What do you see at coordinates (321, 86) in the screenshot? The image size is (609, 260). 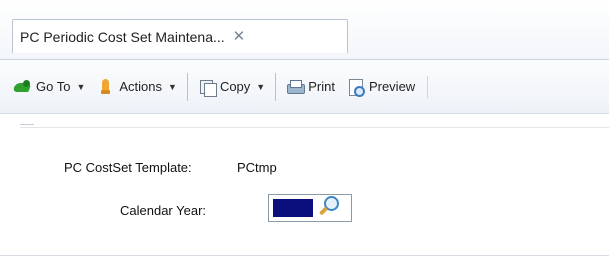 I see `print-label: Print` at bounding box center [321, 86].